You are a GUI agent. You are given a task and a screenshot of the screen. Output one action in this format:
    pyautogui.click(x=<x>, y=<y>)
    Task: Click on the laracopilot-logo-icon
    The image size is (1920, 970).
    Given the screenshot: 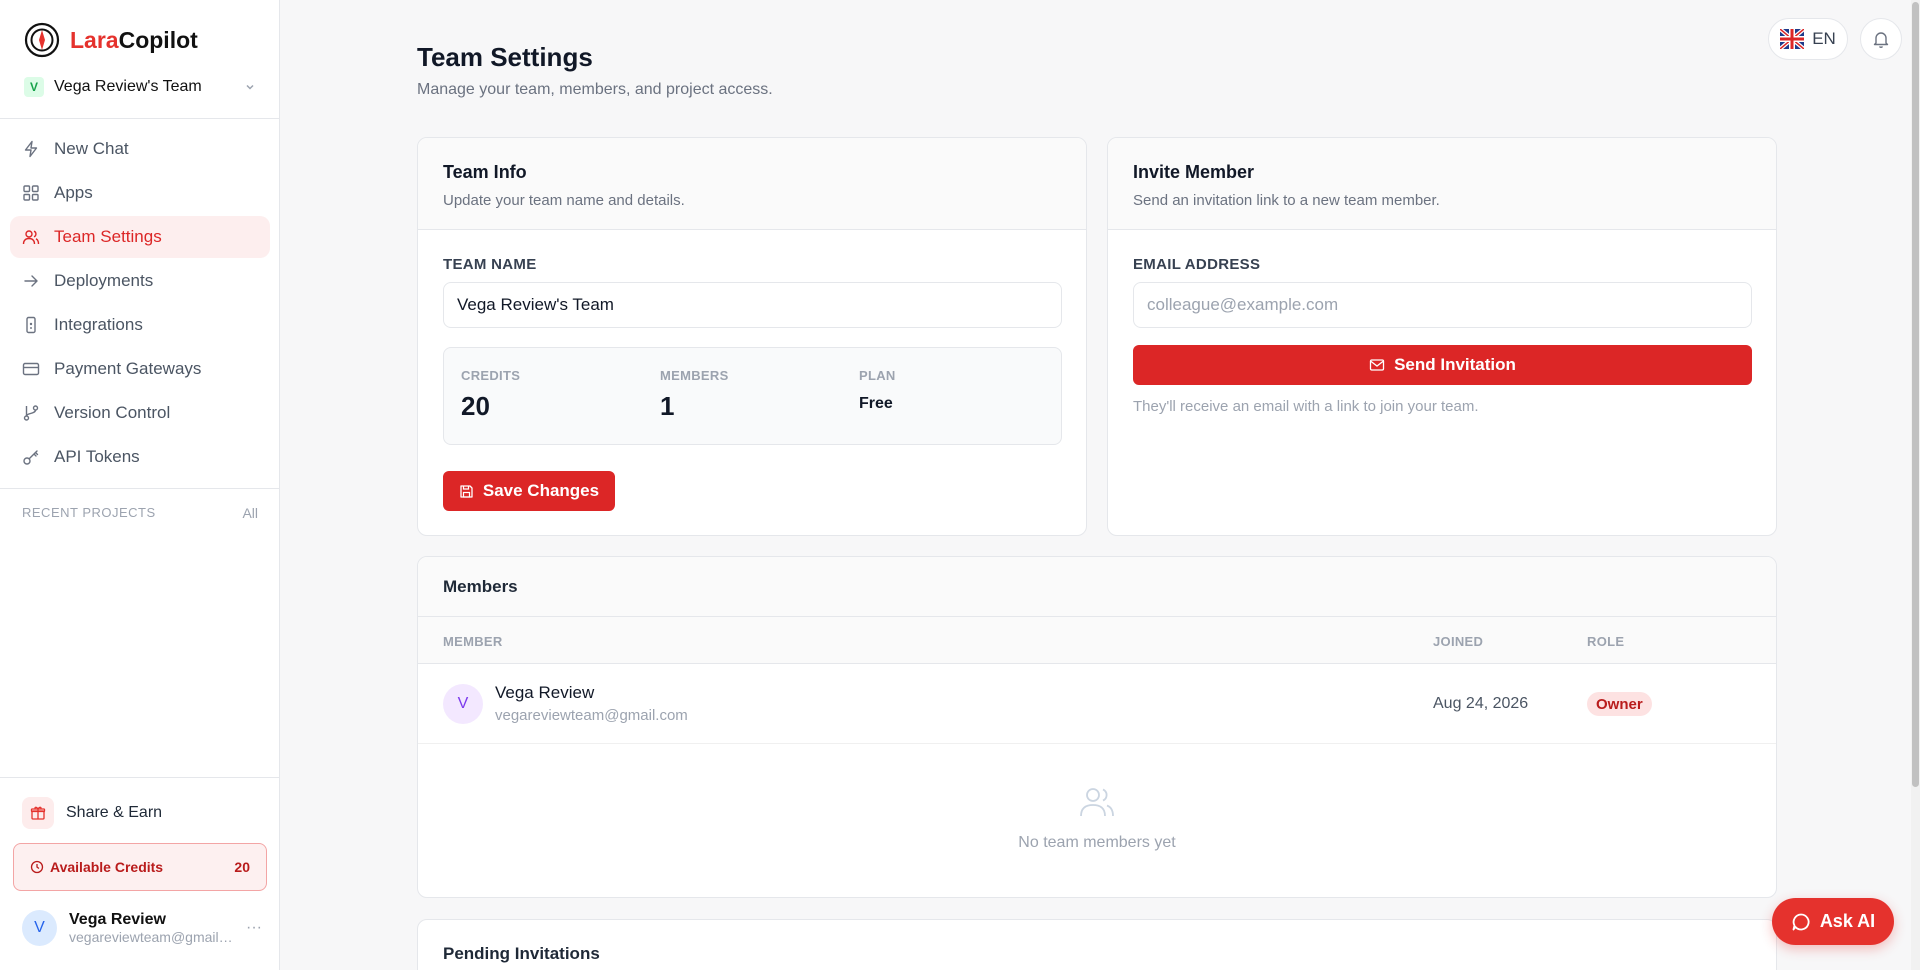 What is the action you would take?
    pyautogui.click(x=42, y=40)
    